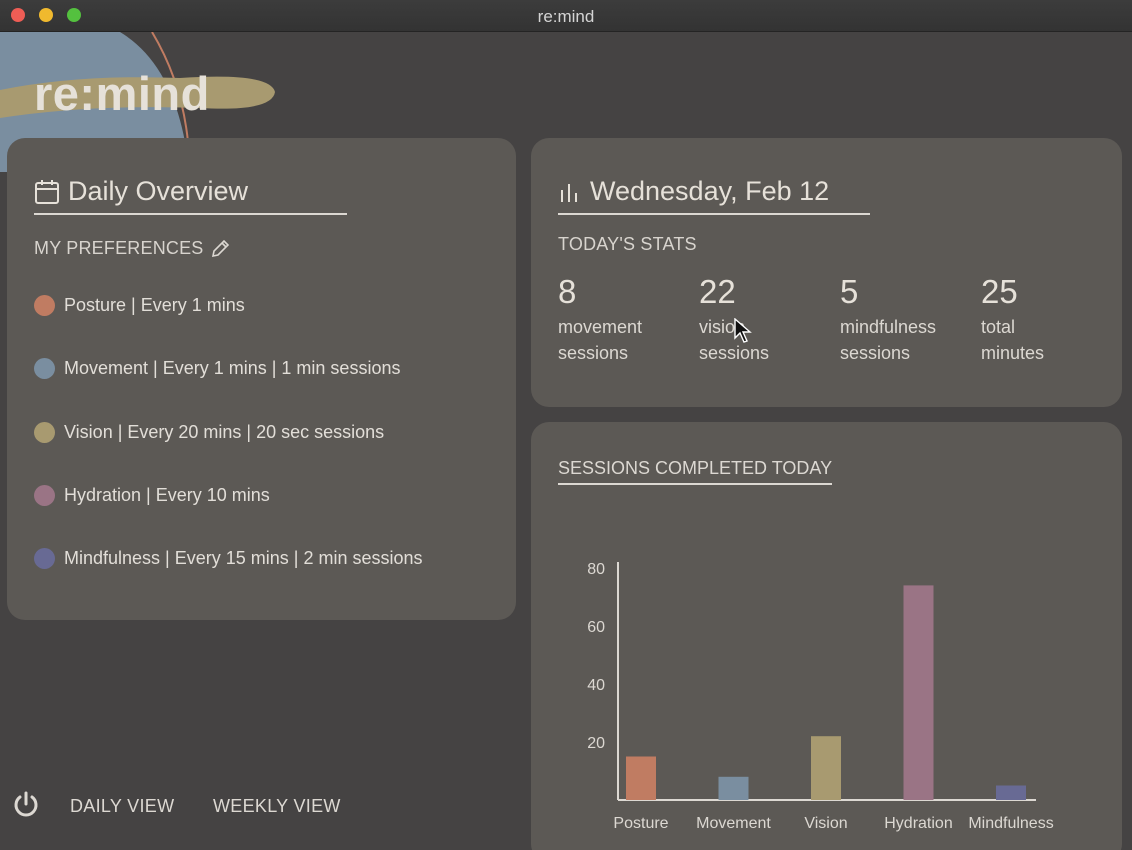 The width and height of the screenshot is (1132, 850). What do you see at coordinates (717, 291) in the screenshot?
I see `stat-value: 22` at bounding box center [717, 291].